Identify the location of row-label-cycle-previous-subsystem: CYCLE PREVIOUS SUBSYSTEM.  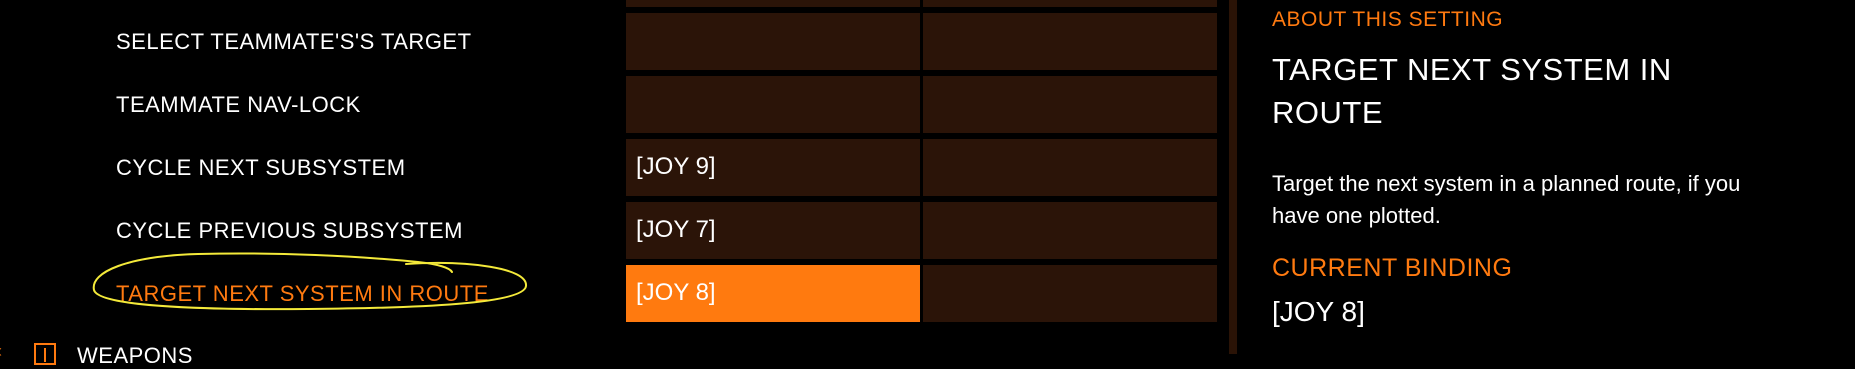
(289, 231).